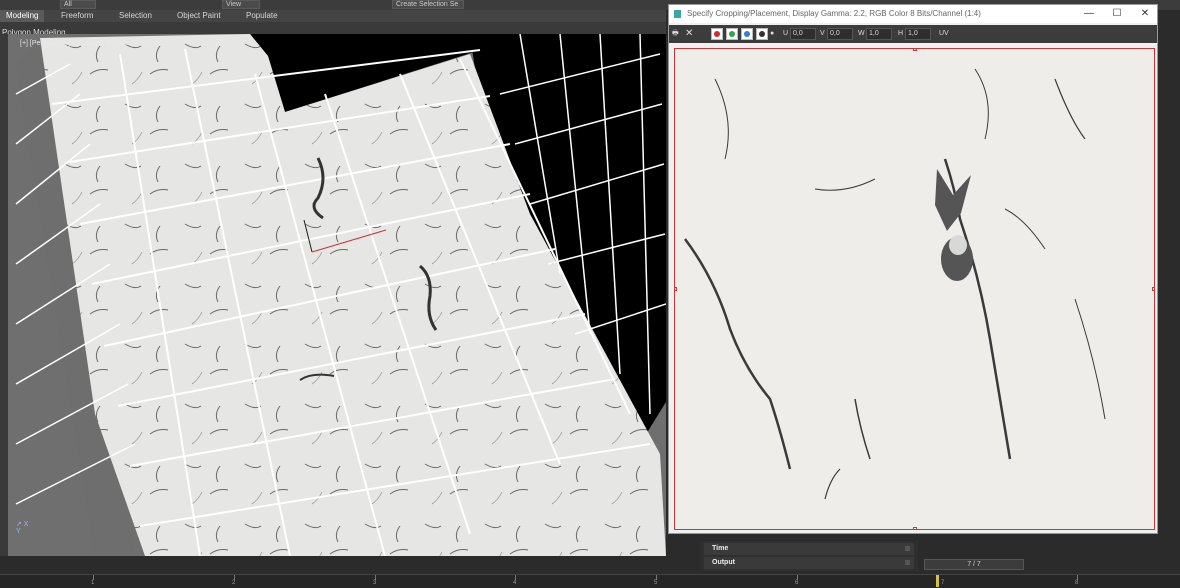 The width and height of the screenshot is (1180, 588). Describe the element at coordinates (22, 528) in the screenshot. I see `axis-tripod-icon: ↗ XY` at that location.